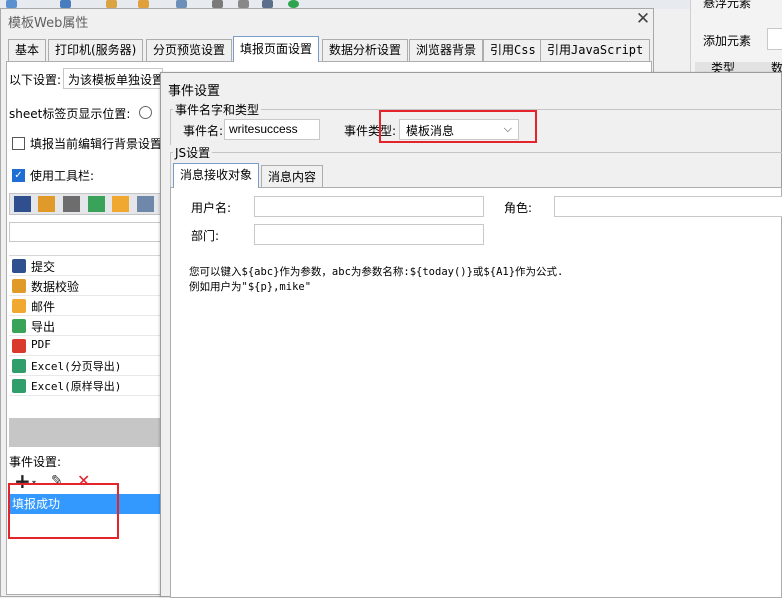 The width and height of the screenshot is (782, 598). I want to click on role-label: 角色:, so click(518, 208).